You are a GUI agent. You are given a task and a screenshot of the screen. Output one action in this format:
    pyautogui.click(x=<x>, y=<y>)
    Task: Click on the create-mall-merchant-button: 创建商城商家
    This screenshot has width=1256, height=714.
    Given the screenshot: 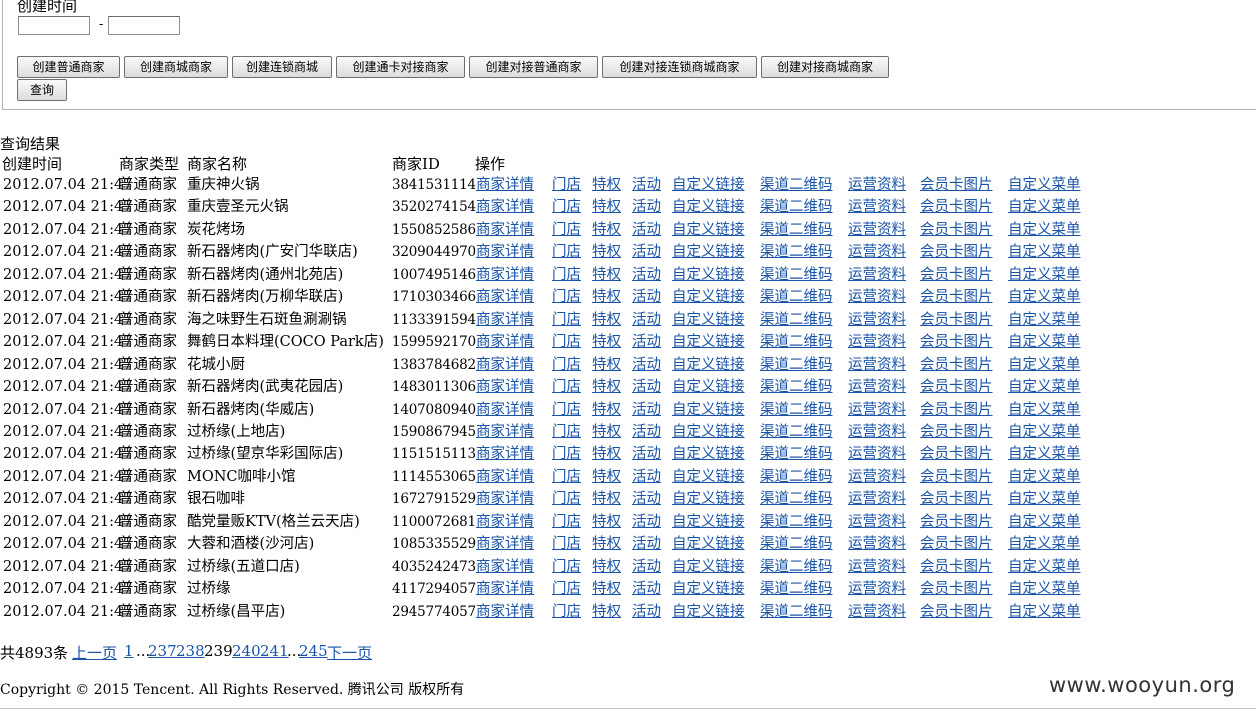 What is the action you would take?
    pyautogui.click(x=176, y=67)
    